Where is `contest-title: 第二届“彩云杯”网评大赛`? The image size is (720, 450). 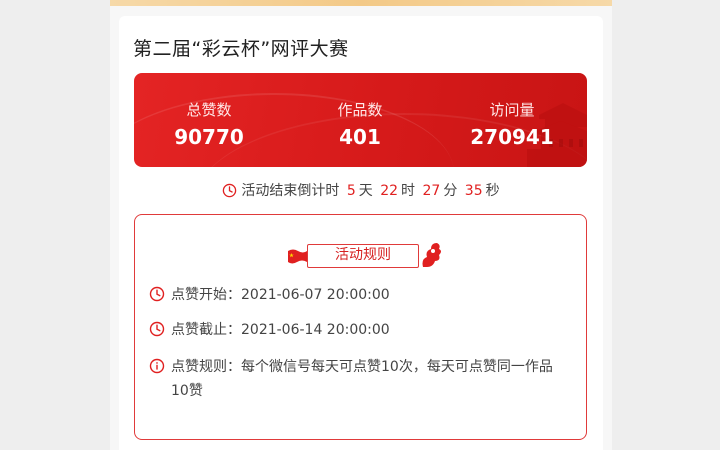
contest-title: 第二届“彩云杯”网评大赛 is located at coordinates (241, 49).